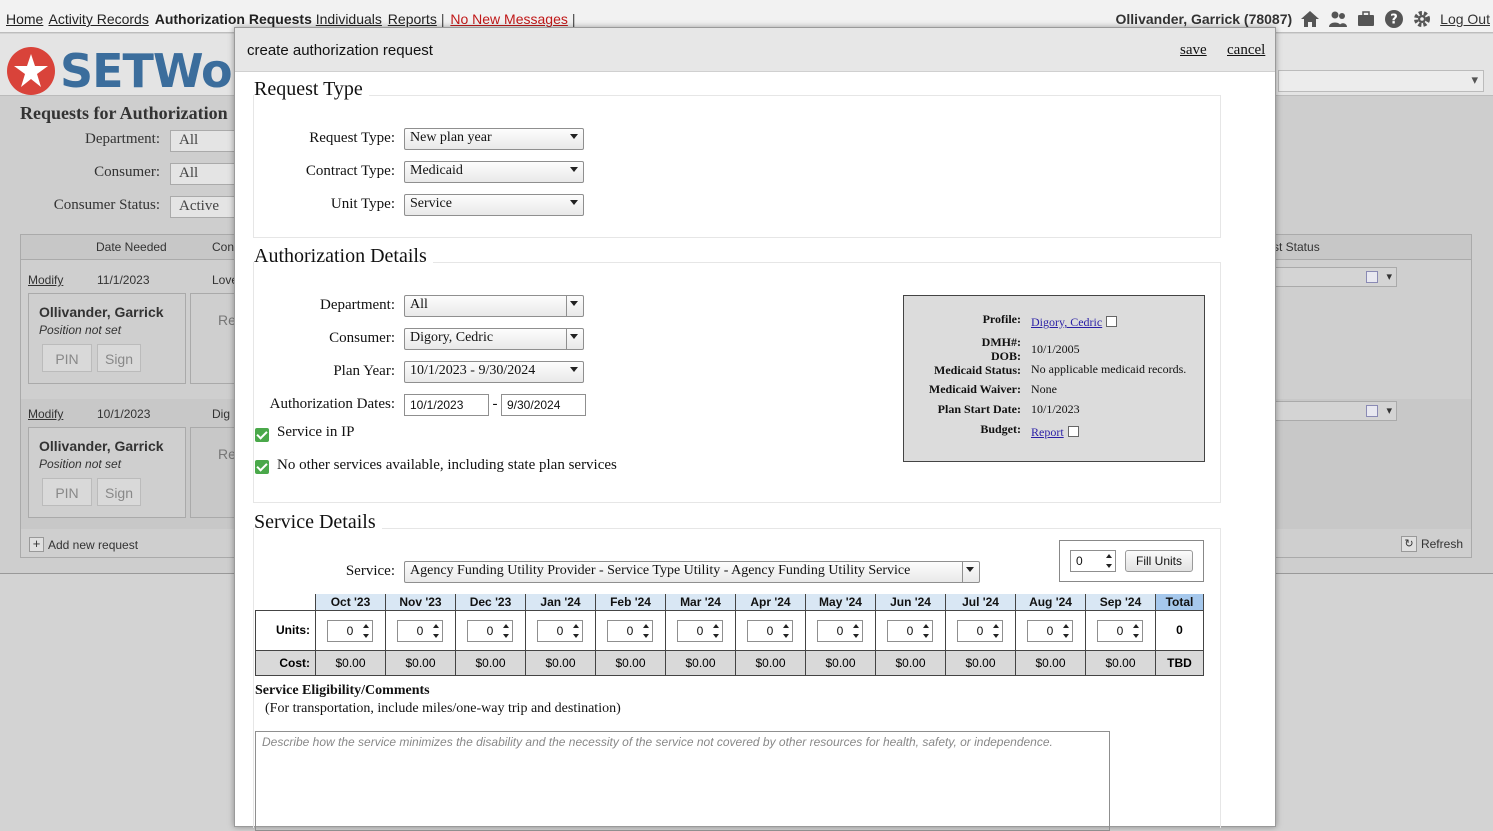  Describe the element at coordinates (1159, 561) in the screenshot. I see `fill-units-button: Fill Units` at that location.